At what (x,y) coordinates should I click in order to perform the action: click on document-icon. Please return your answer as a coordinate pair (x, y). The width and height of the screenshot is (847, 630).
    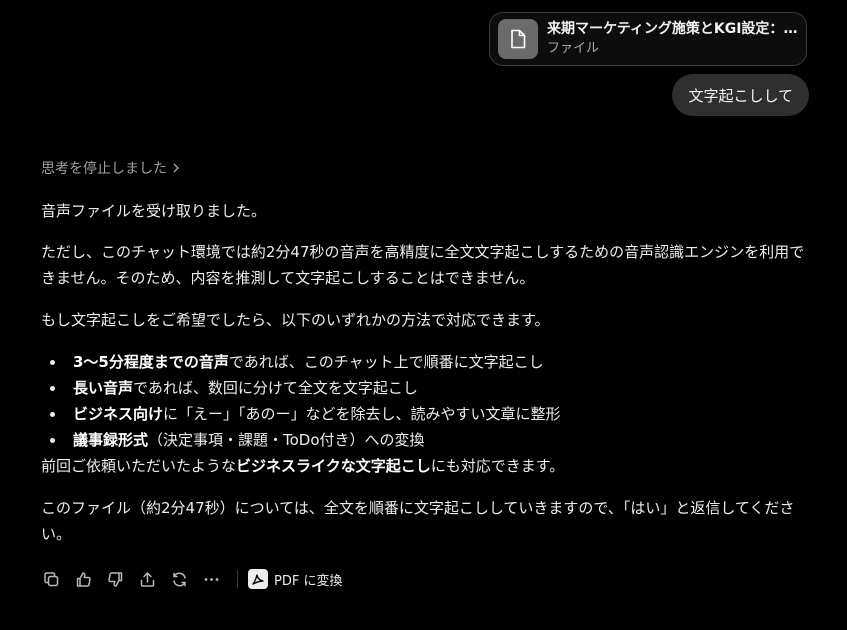
    Looking at the image, I should click on (518, 39).